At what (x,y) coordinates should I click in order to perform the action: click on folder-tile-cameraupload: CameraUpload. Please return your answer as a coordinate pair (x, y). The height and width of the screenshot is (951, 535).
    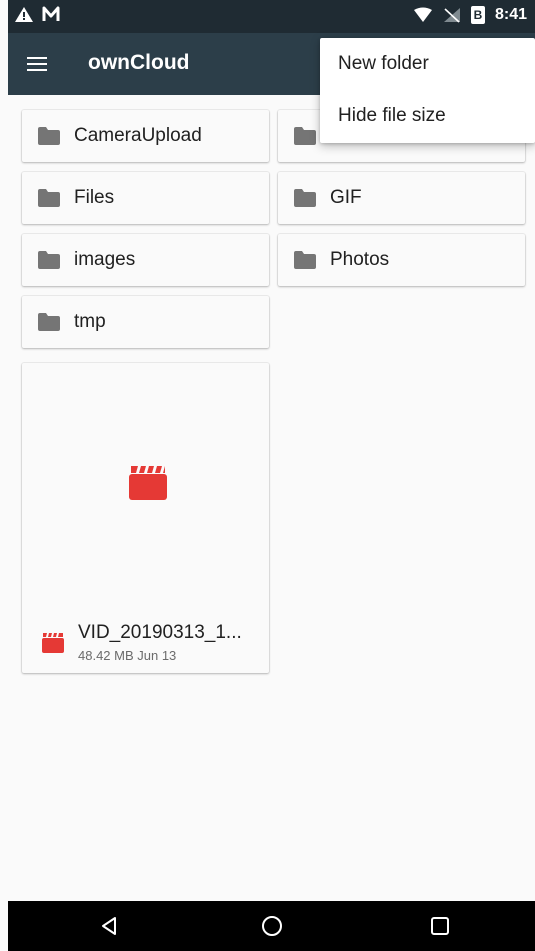
    Looking at the image, I should click on (145, 136).